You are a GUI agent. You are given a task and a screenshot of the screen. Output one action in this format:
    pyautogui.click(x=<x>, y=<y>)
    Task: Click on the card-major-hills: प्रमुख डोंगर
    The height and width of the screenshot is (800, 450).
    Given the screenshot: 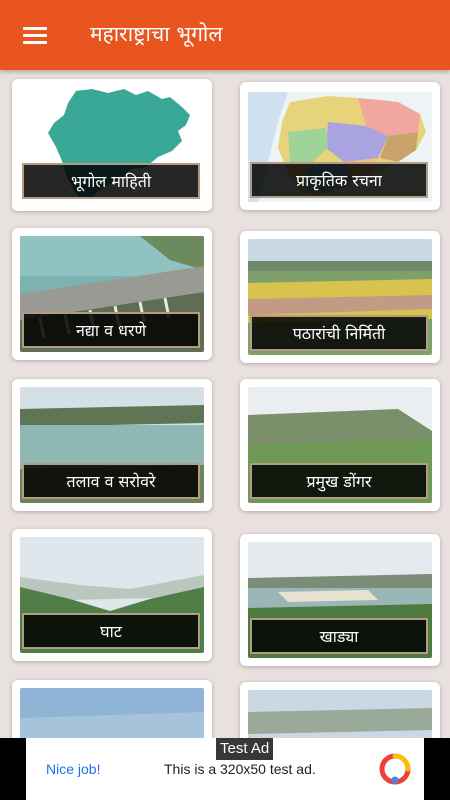 What is the action you would take?
    pyautogui.click(x=340, y=445)
    